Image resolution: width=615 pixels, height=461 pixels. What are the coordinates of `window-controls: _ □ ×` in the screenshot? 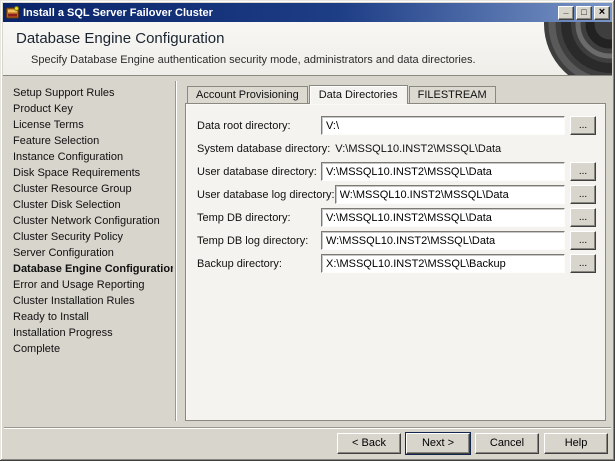 It's located at (584, 12).